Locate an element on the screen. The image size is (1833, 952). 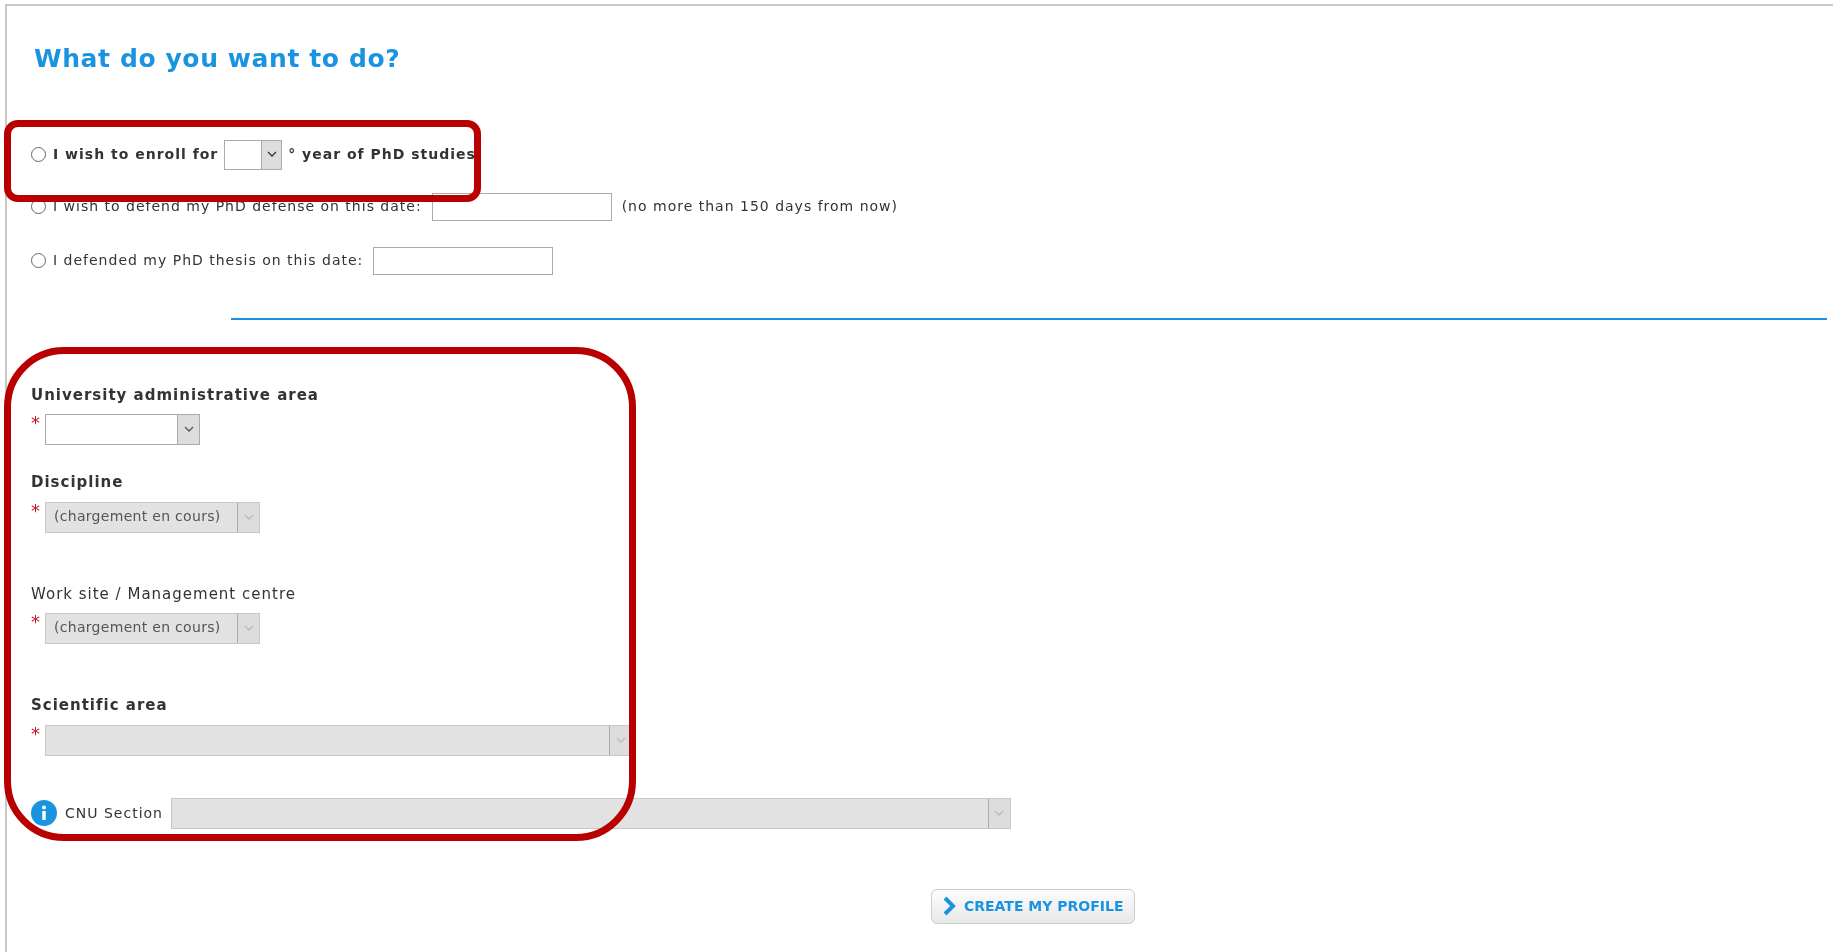
option-label: I wish to enroll for is located at coordinates (136, 154).